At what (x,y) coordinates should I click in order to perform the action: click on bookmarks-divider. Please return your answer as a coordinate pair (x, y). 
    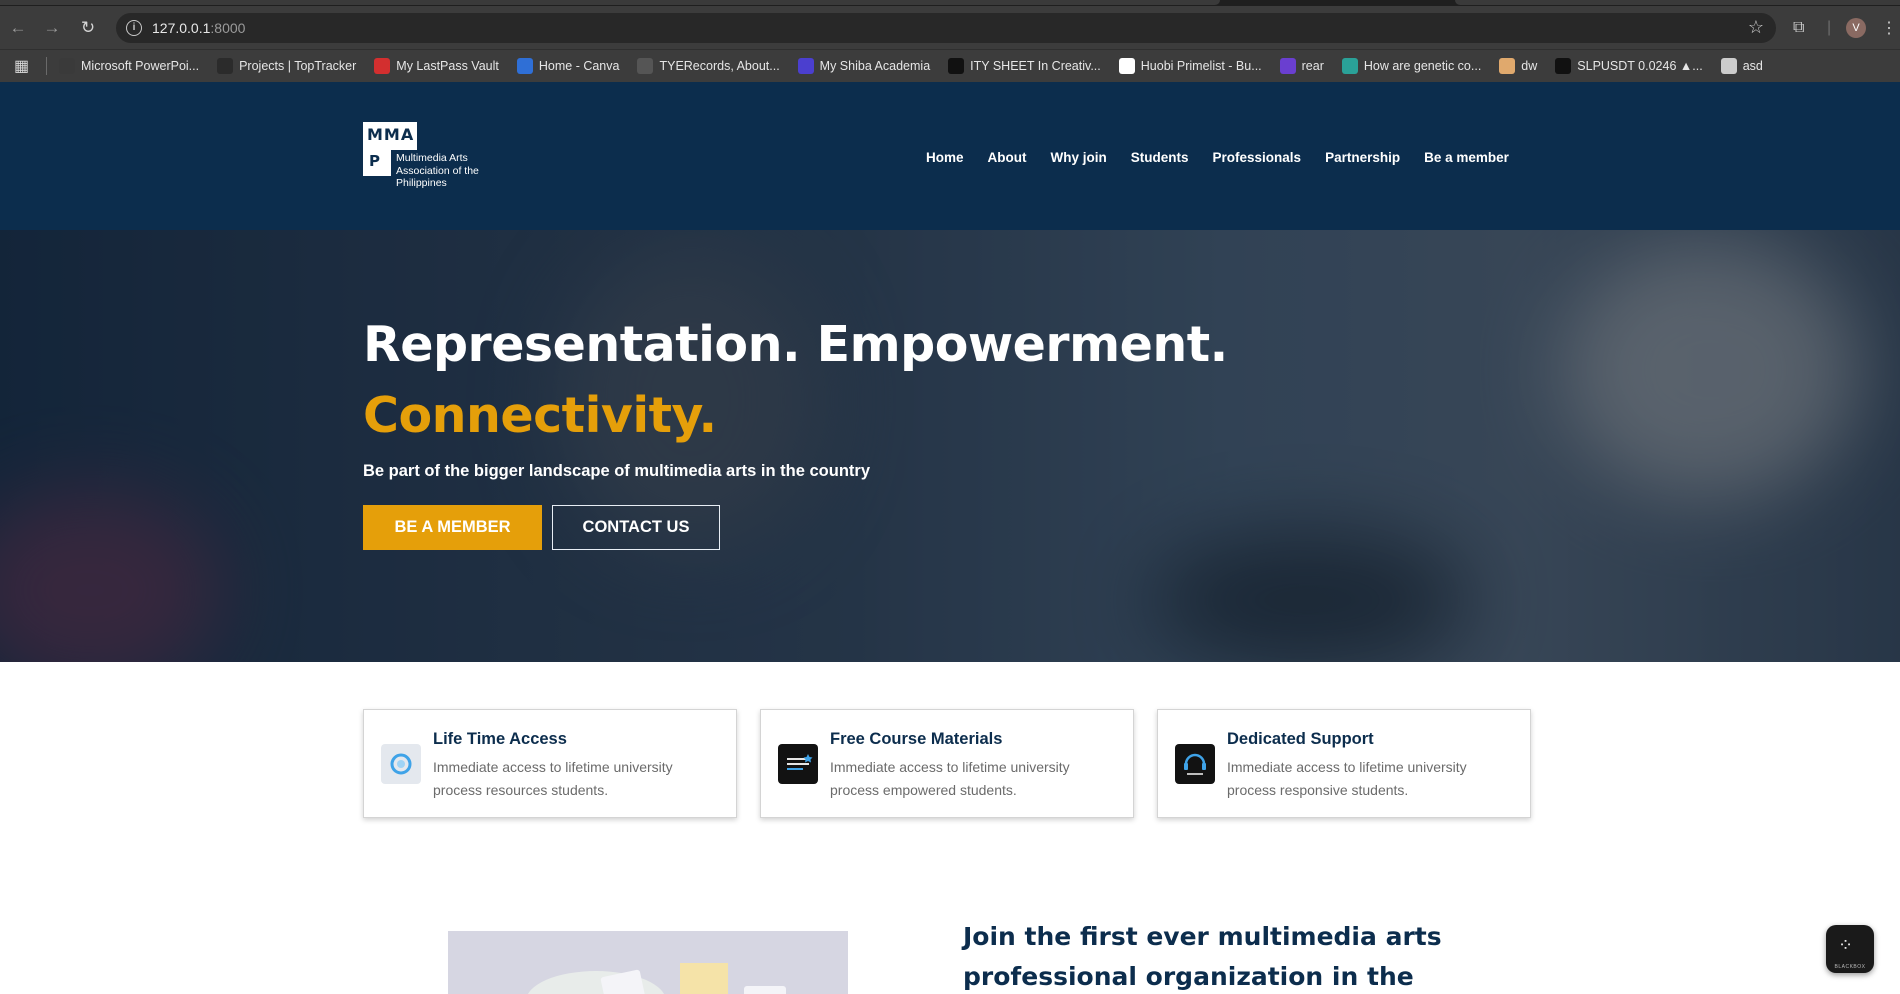
    Looking at the image, I should click on (46, 66).